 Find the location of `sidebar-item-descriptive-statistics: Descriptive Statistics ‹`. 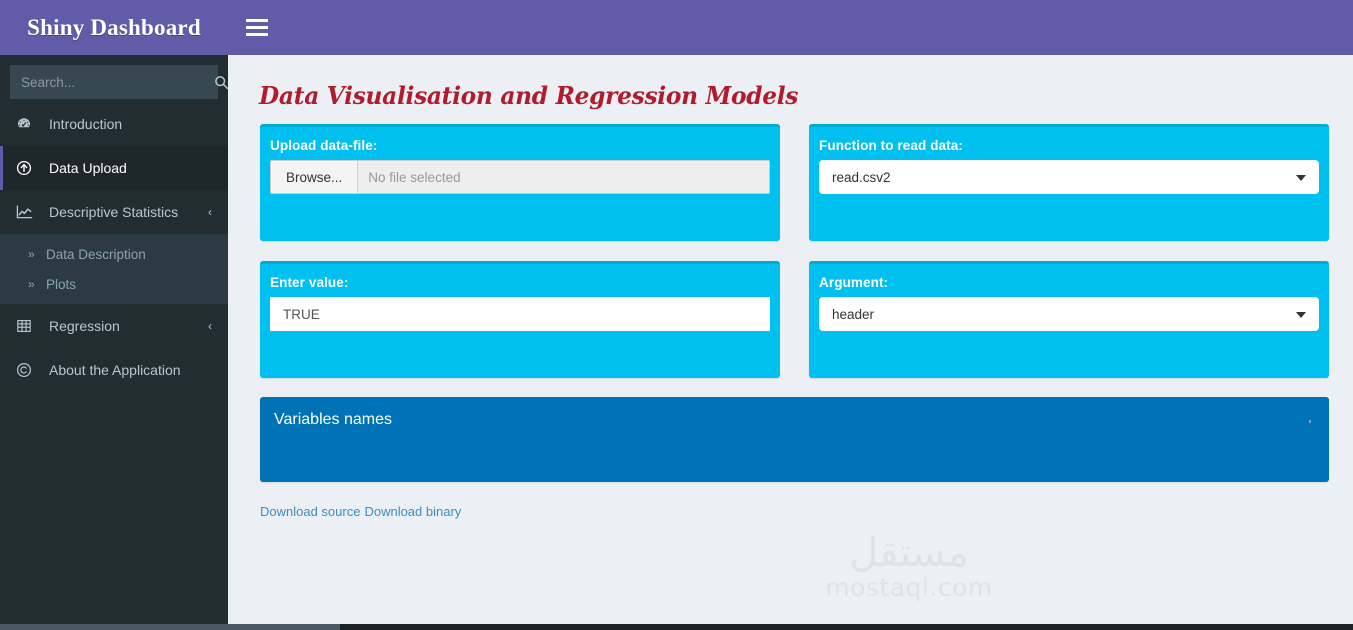

sidebar-item-descriptive-statistics: Descriptive Statistics ‹ is located at coordinates (114, 212).